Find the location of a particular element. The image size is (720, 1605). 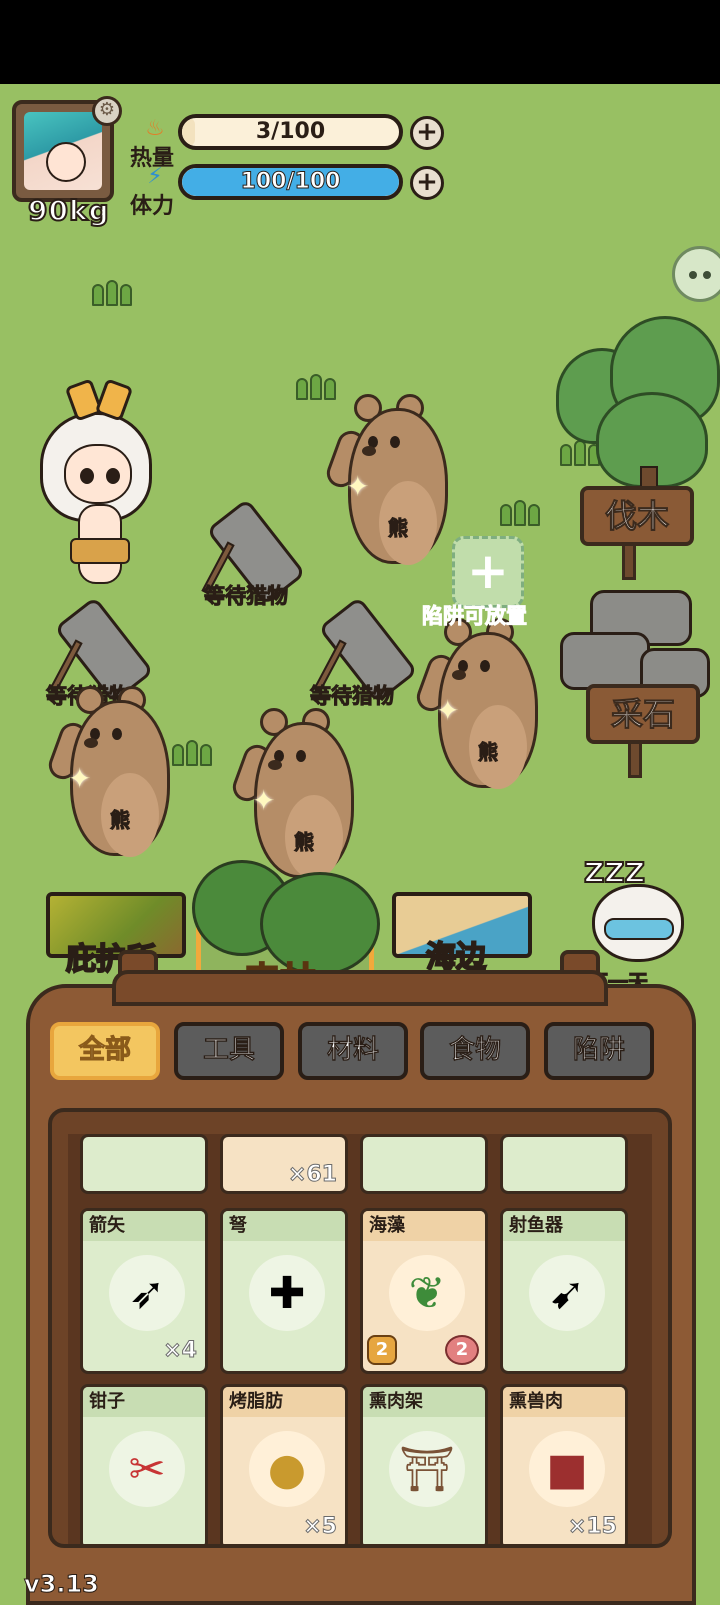

version-label: v3.13 is located at coordinates (62, 1584).